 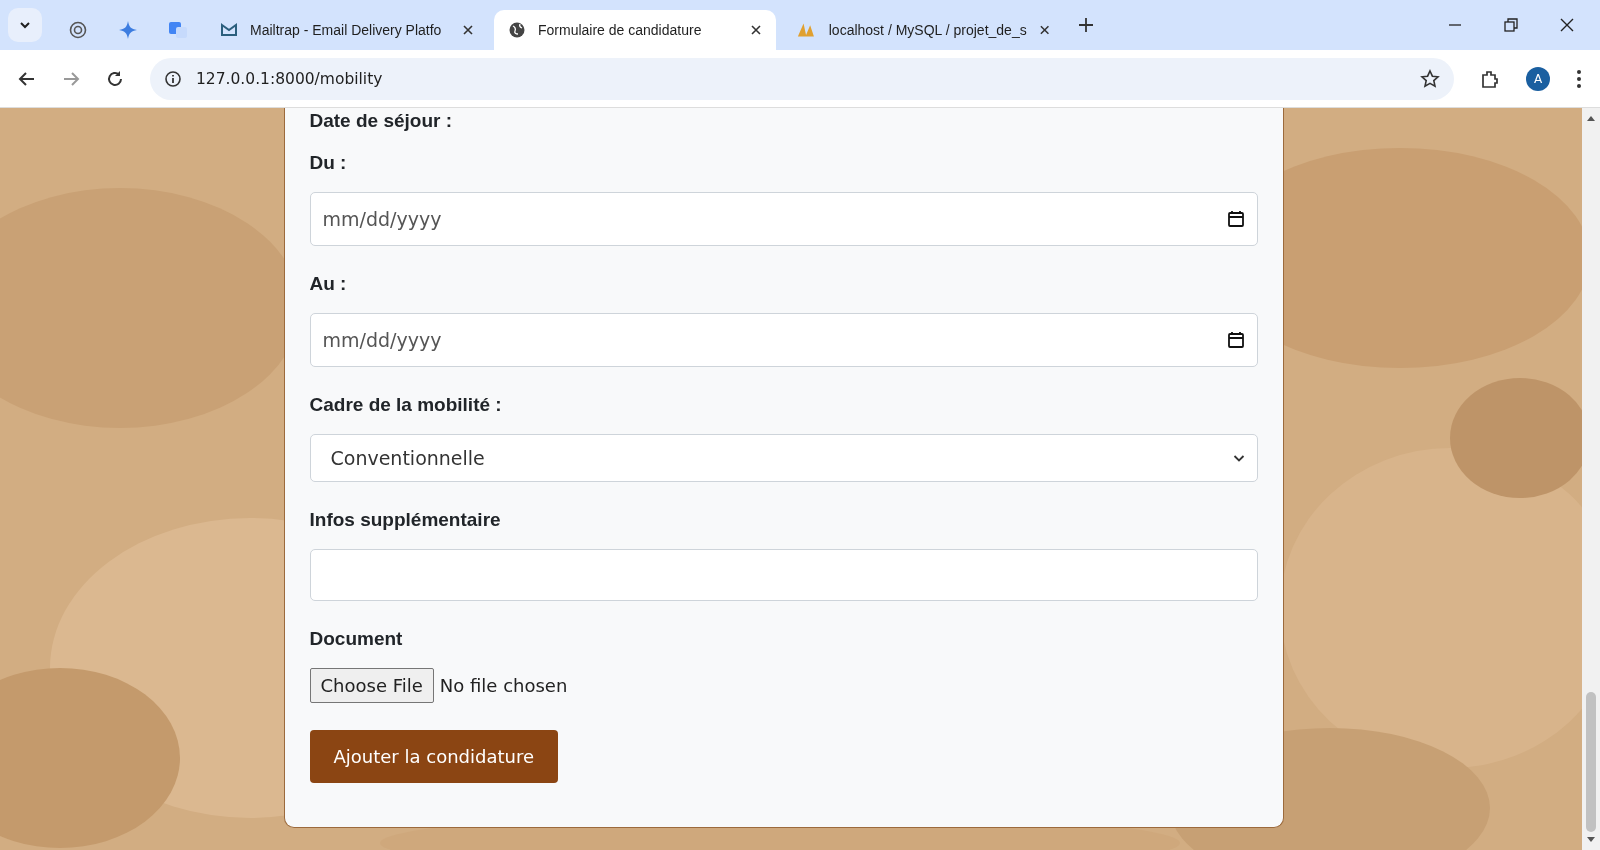 I want to click on tab-title: Mailtrap - Email Delivery Platfo, so click(x=346, y=30).